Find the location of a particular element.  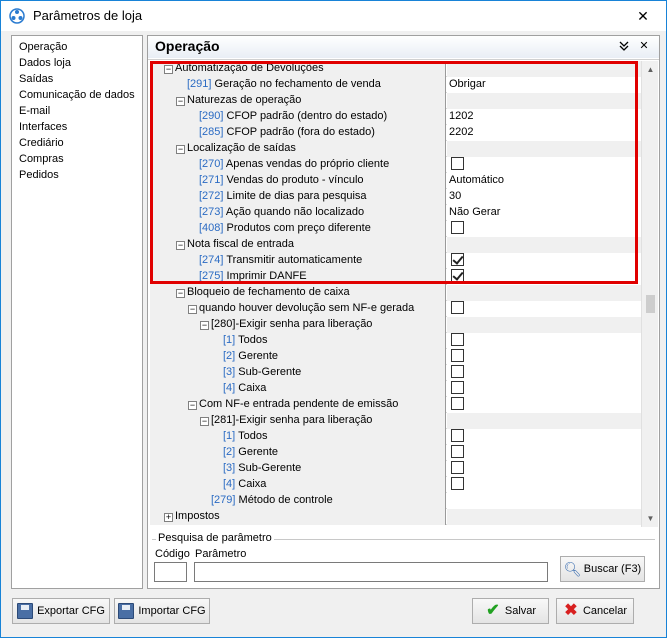

param-value: 1202 is located at coordinates (544, 117).